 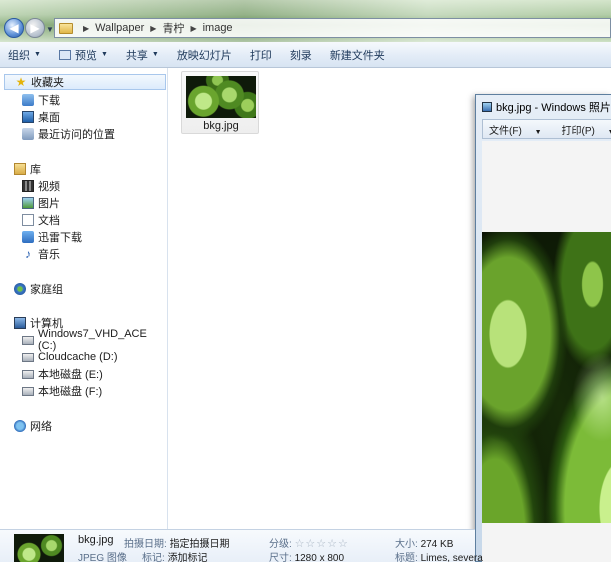 I want to click on breadcrumb-wallpaper: Wallpaper, so click(x=119, y=28).